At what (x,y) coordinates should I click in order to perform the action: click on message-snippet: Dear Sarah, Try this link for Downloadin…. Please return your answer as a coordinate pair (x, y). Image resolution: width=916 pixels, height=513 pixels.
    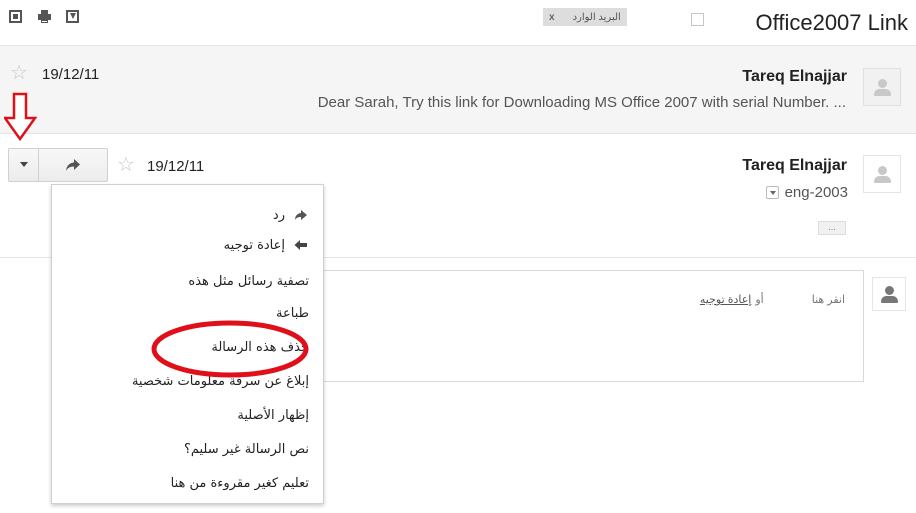
    Looking at the image, I should click on (582, 102).